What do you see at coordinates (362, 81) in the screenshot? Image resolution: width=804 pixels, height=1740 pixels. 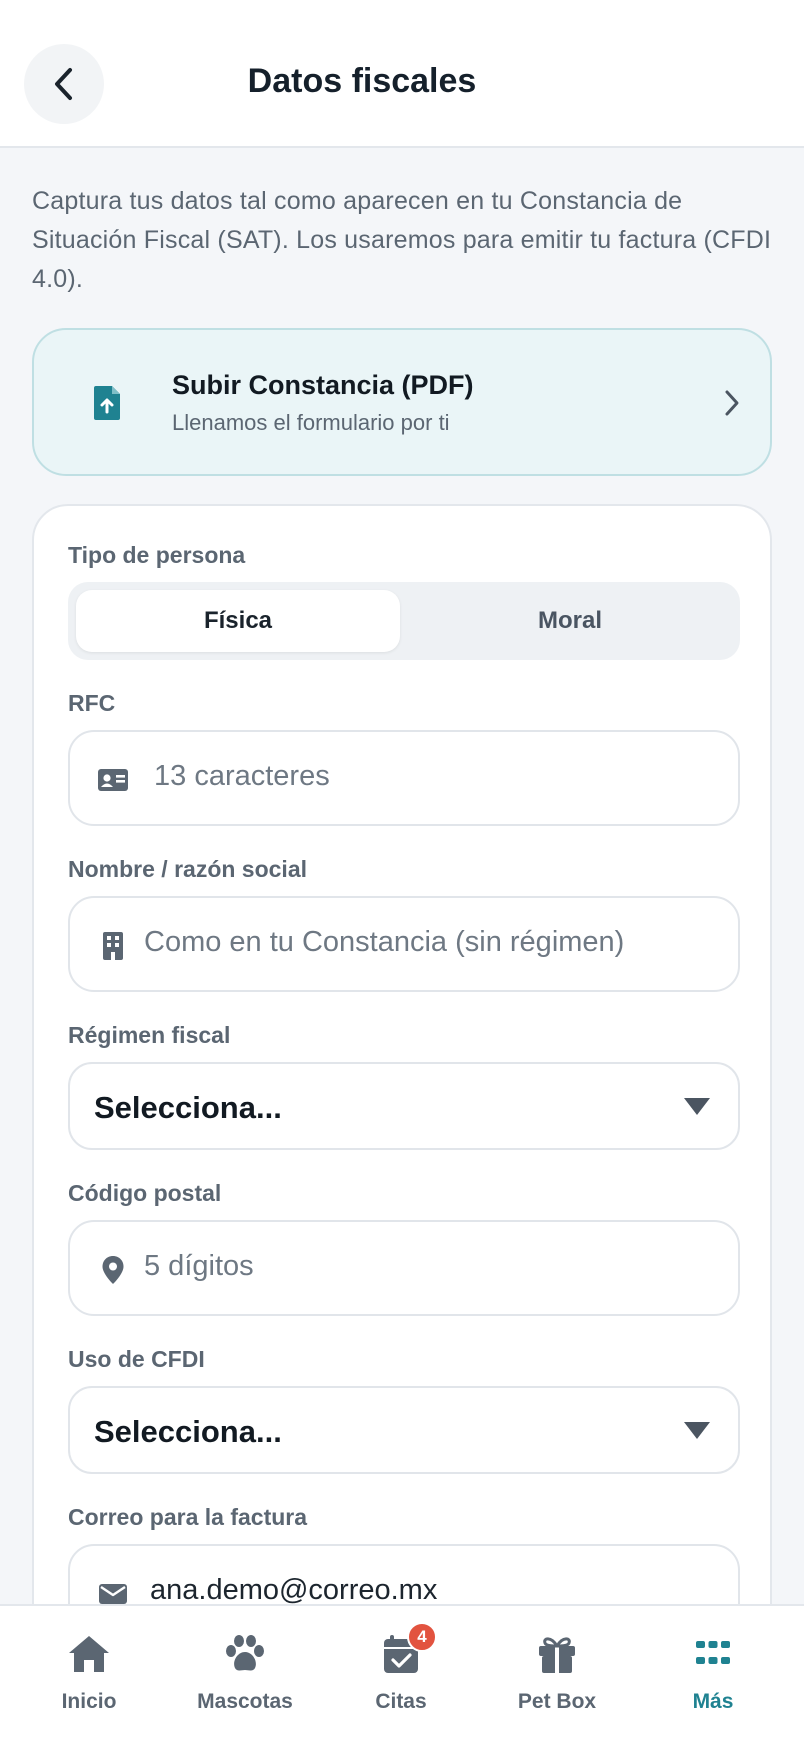 I see `page-title: Datos fiscales` at bounding box center [362, 81].